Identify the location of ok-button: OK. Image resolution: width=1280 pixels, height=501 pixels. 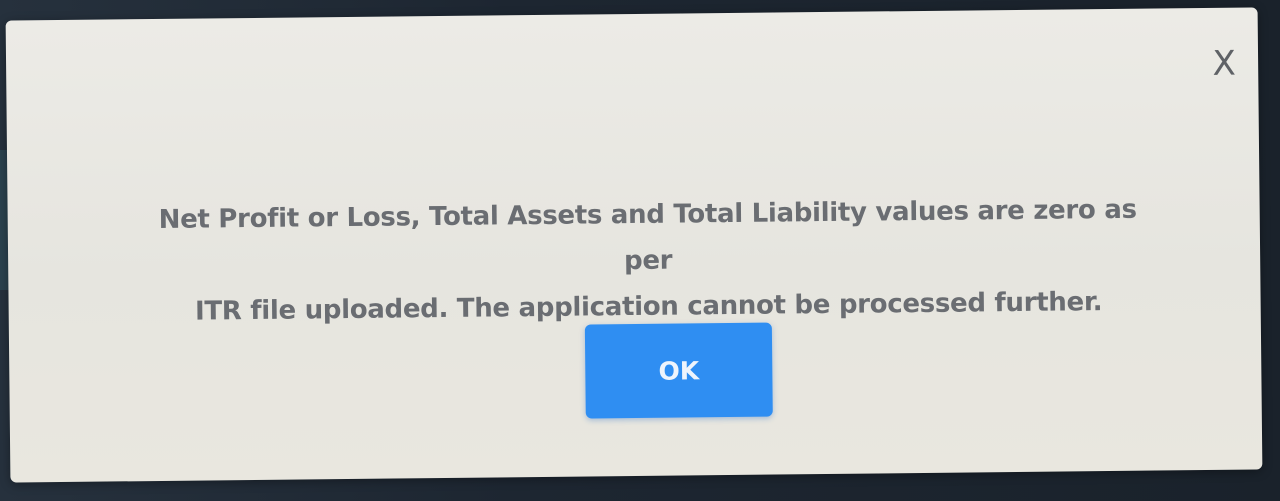
(678, 370).